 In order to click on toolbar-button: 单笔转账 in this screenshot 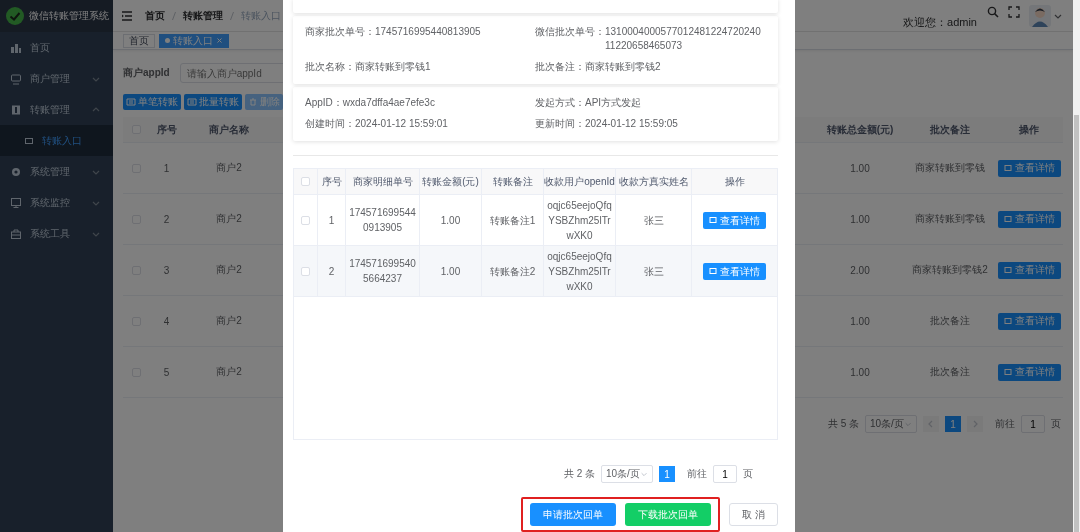, I will do `click(152, 102)`.